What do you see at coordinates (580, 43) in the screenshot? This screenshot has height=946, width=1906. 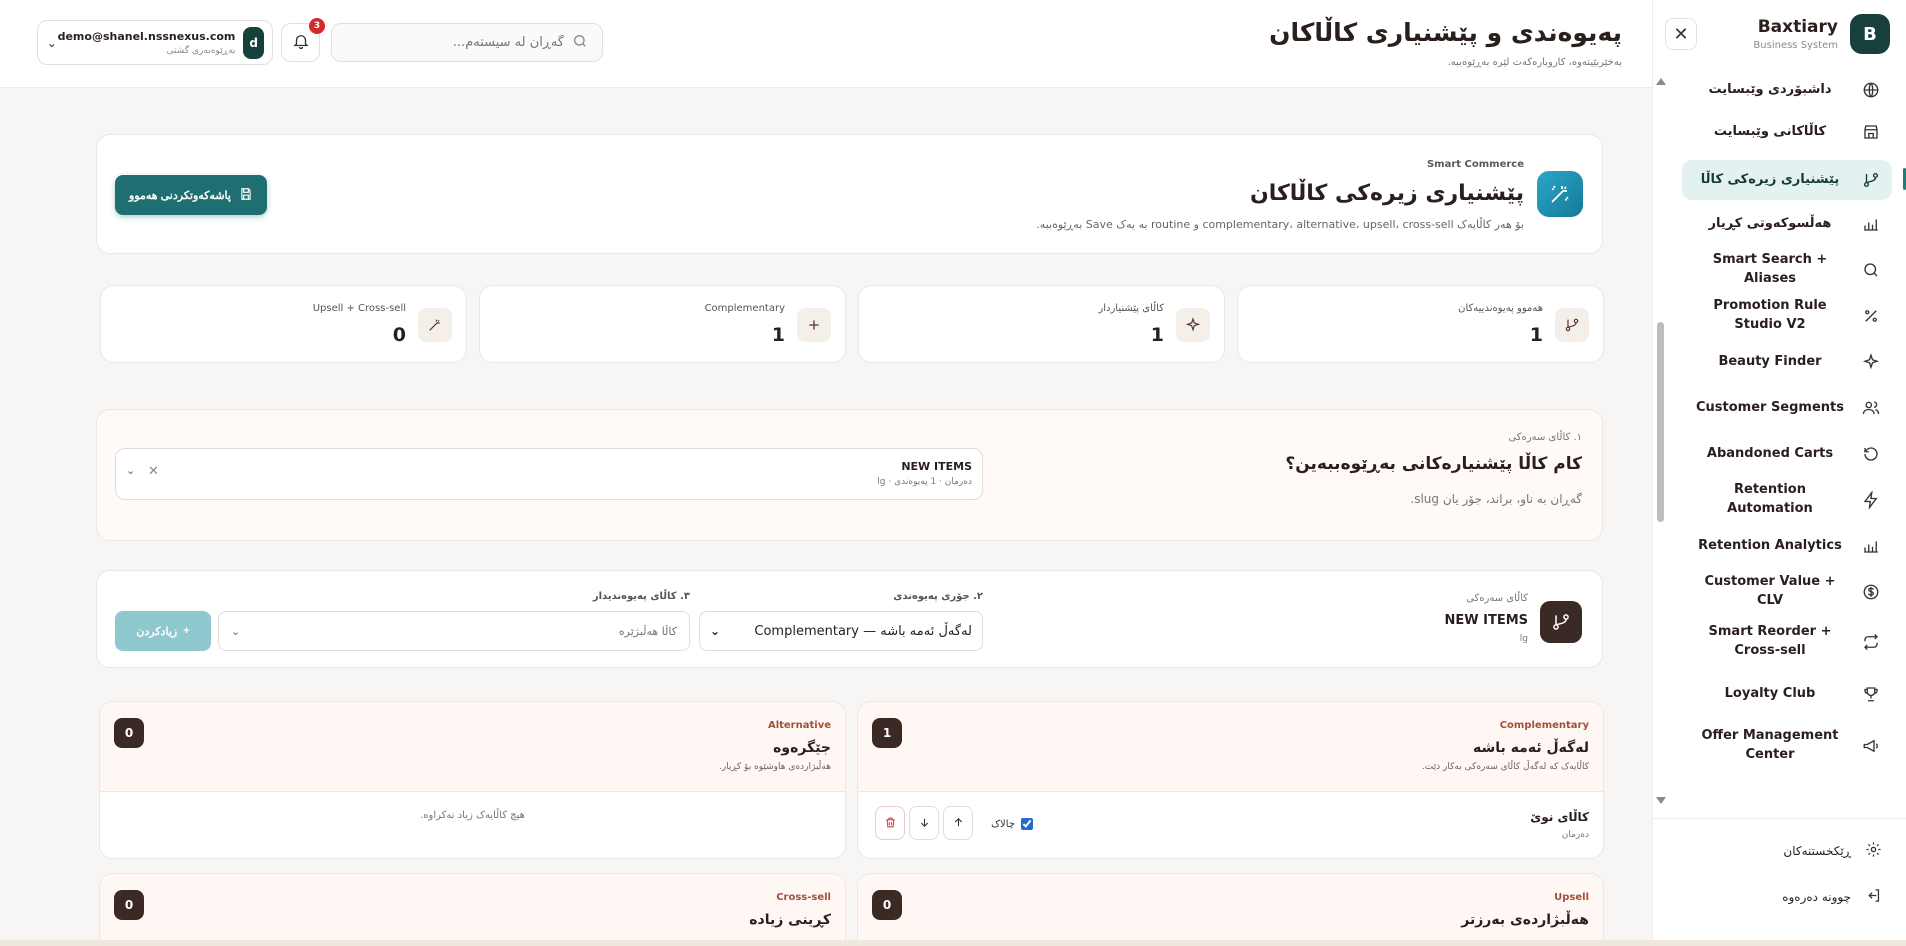 I see `search-icon` at bounding box center [580, 43].